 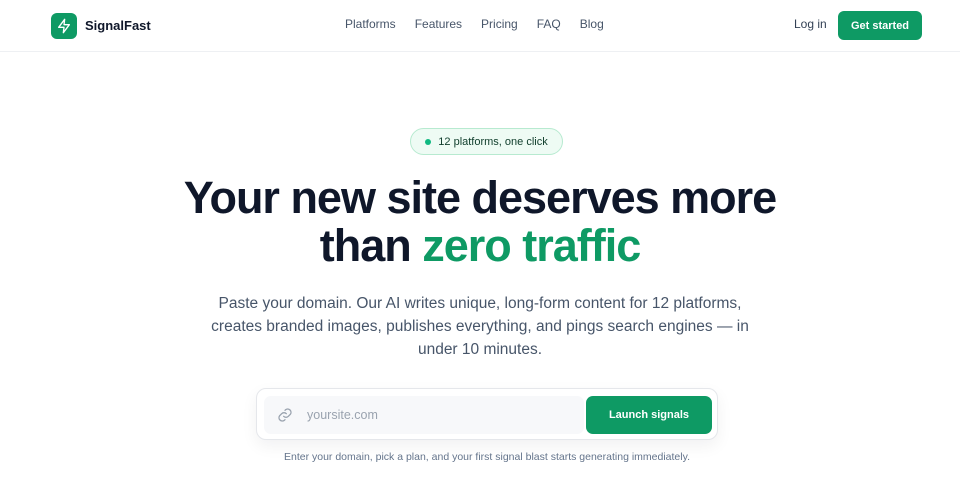 I want to click on hero-title-line1: Your new site deserves more, so click(x=480, y=197).